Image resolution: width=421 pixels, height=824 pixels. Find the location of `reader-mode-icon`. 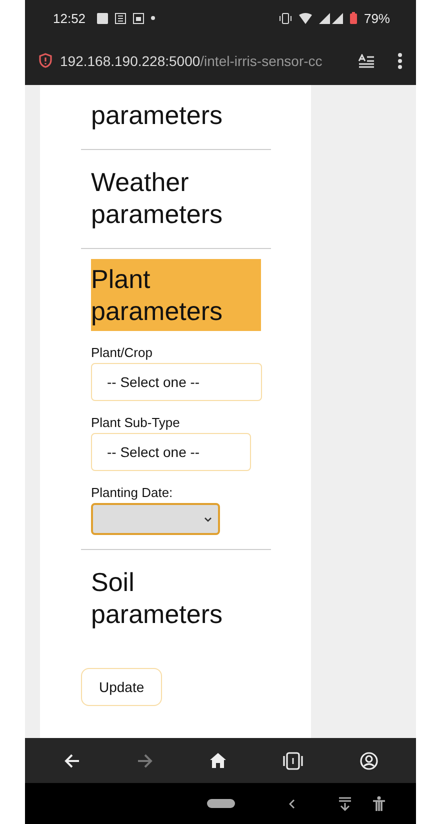

reader-mode-icon is located at coordinates (366, 61).